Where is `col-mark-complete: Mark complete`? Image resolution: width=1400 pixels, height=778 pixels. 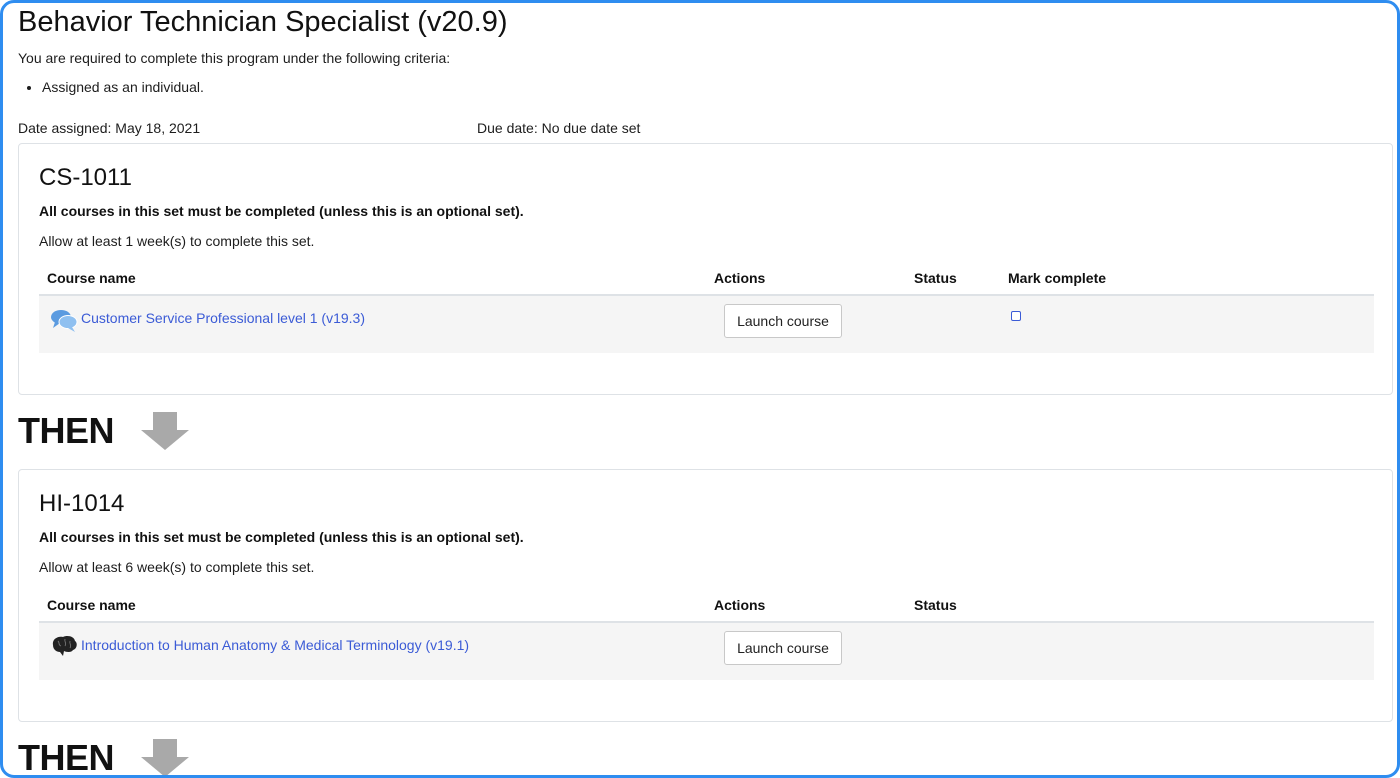 col-mark-complete: Mark complete is located at coordinates (1057, 278).